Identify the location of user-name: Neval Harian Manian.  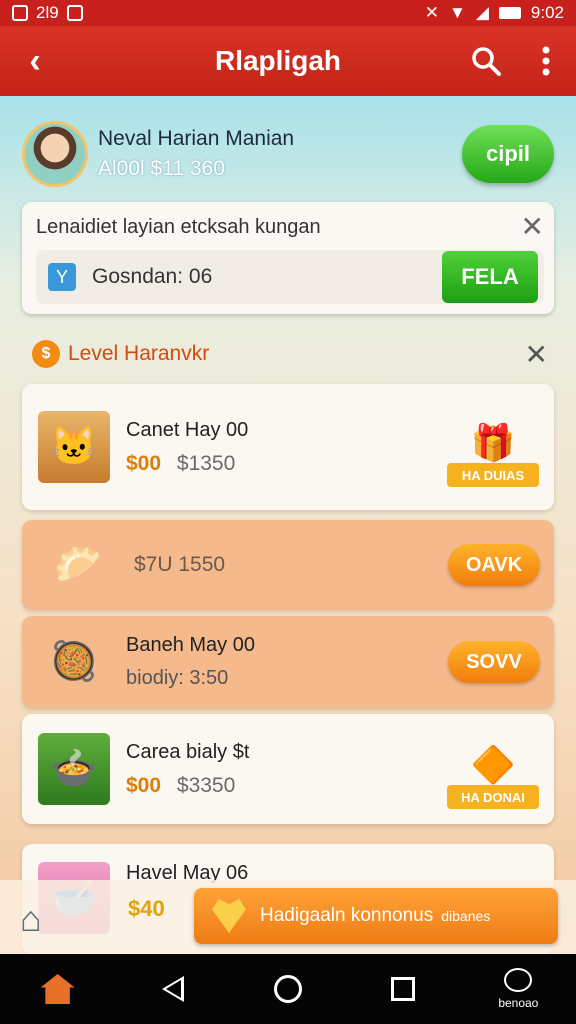
(196, 138).